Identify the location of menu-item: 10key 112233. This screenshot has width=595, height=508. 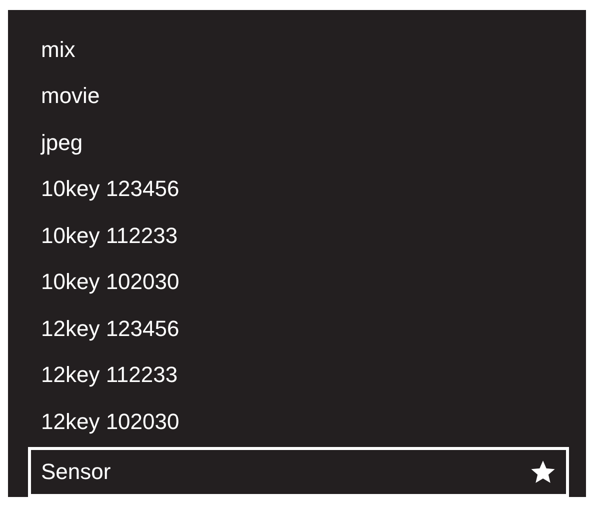
(298, 235).